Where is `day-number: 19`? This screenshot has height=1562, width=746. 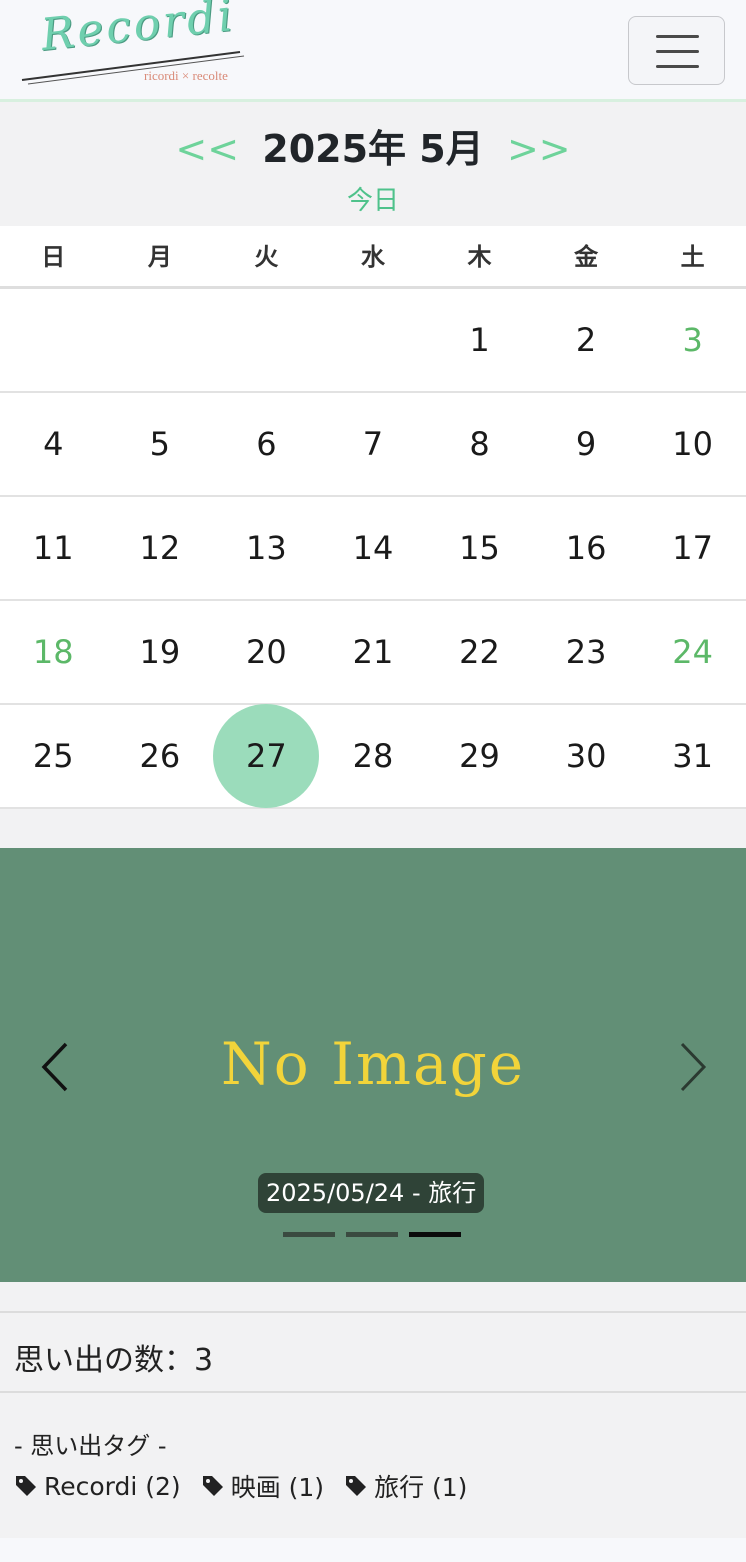
day-number: 19 is located at coordinates (160, 652).